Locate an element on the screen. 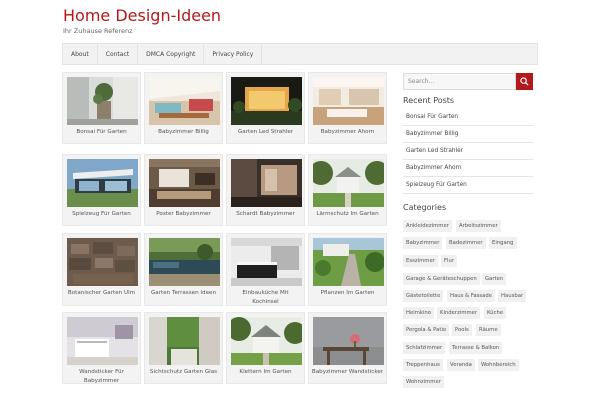 Image resolution: width=600 pixels, height=400 pixels. recent-post-link: Garten Led Strahler is located at coordinates (468, 151).